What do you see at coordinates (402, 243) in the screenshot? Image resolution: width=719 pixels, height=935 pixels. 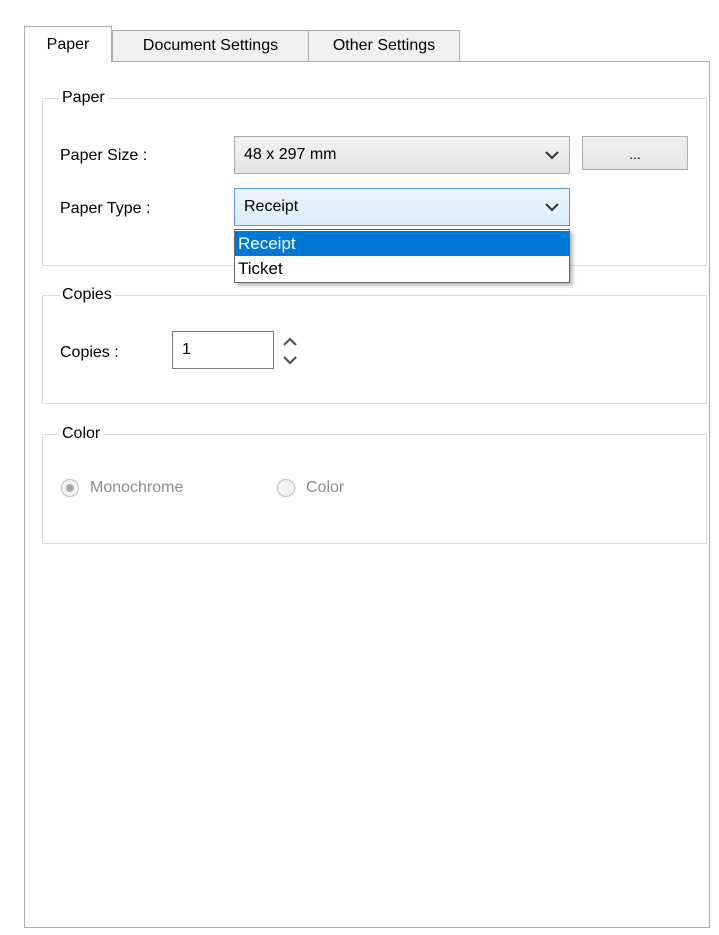 I see `paper-type-option-receipt: Receipt` at bounding box center [402, 243].